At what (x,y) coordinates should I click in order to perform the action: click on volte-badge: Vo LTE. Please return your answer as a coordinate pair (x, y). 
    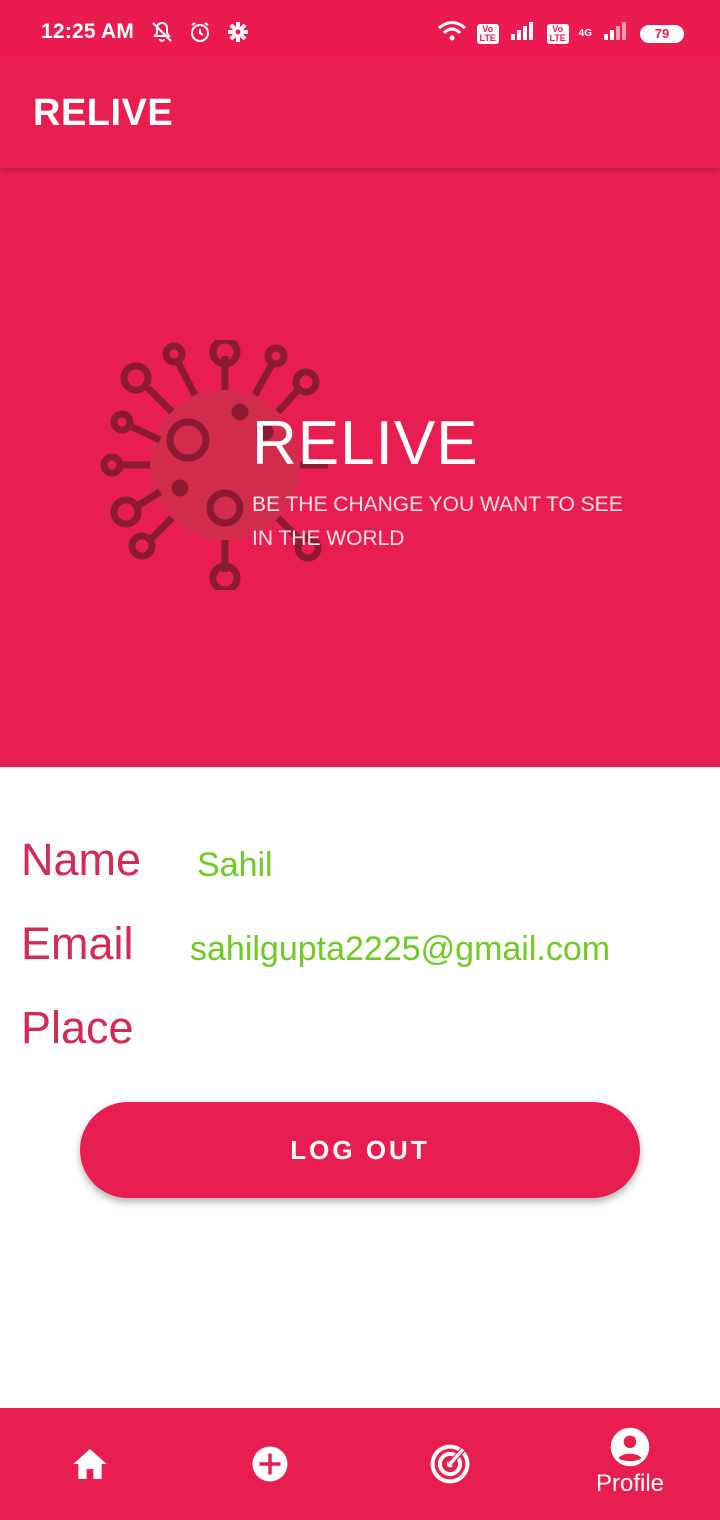
    Looking at the image, I should click on (487, 33).